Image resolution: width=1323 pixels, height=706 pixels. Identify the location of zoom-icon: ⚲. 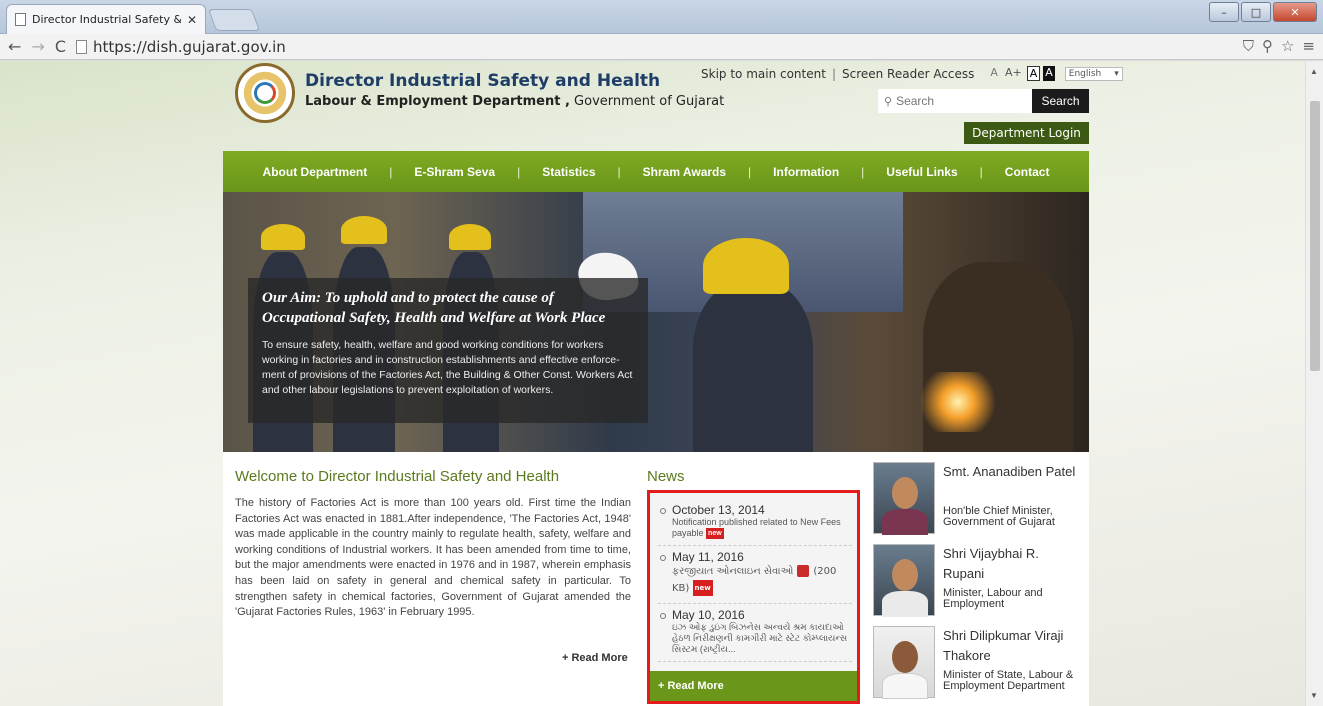
(1267, 46).